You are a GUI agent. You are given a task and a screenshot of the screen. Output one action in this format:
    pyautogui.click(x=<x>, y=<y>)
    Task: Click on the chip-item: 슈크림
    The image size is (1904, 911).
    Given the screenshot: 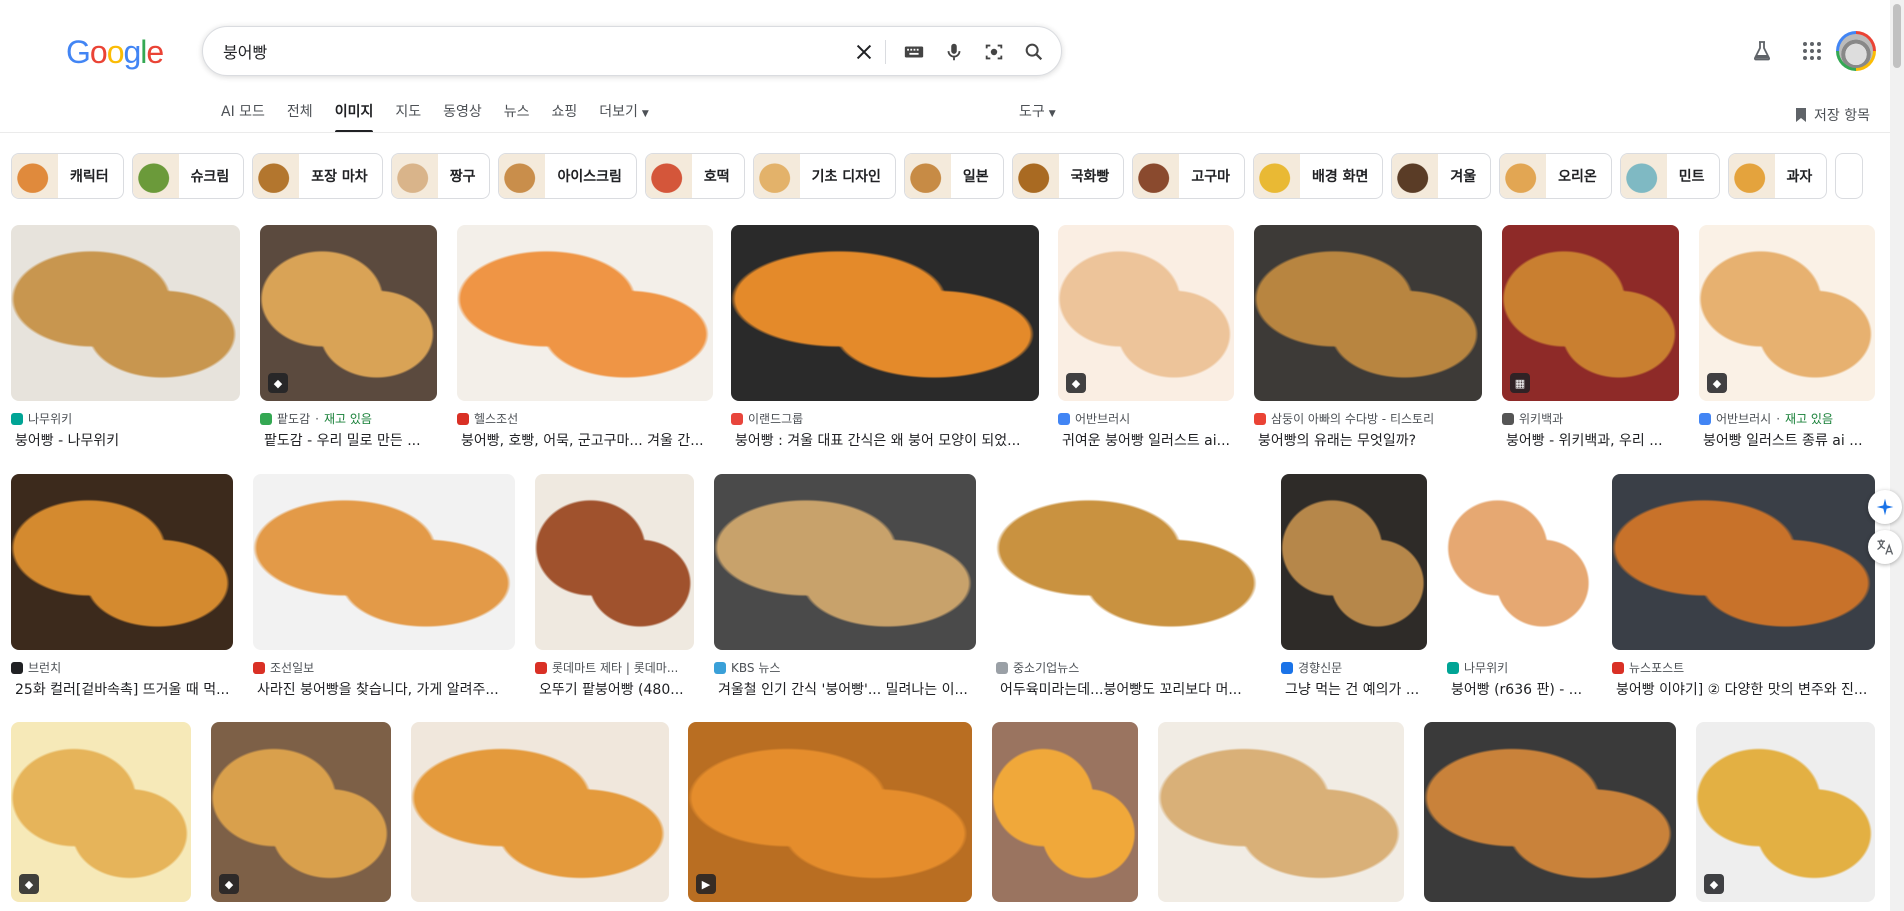 What is the action you would take?
    pyautogui.click(x=188, y=176)
    